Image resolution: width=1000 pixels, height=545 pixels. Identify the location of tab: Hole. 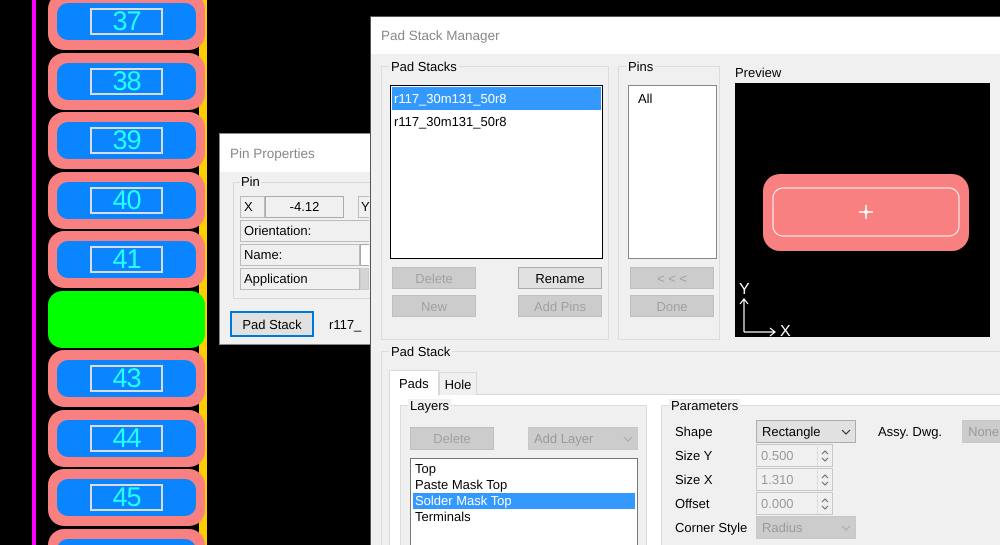
(458, 383).